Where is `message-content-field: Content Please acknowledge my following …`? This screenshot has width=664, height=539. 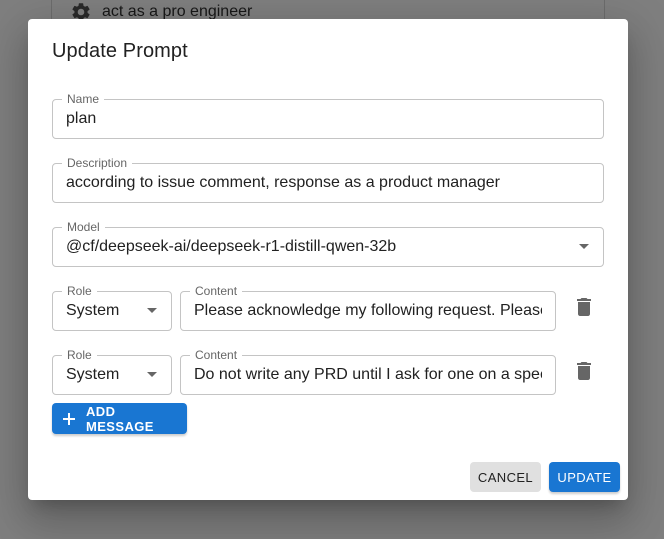
message-content-field: Content Please acknowledge my following … is located at coordinates (368, 307).